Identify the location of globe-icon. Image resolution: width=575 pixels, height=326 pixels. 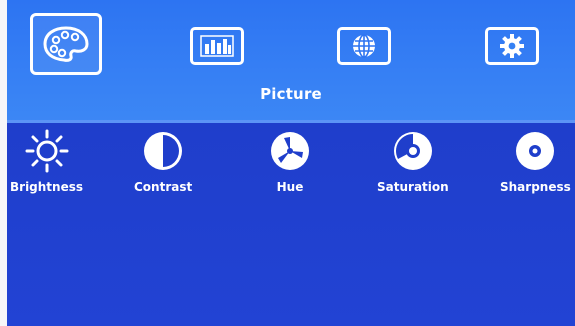
(364, 46).